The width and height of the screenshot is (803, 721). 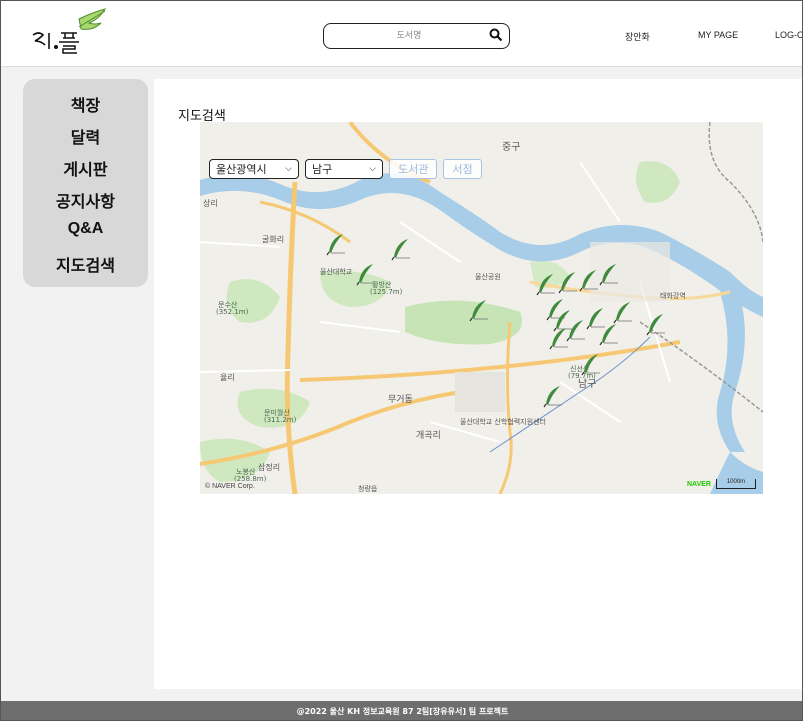 I want to click on label-munmil-height: (311.2m), so click(x=280, y=420).